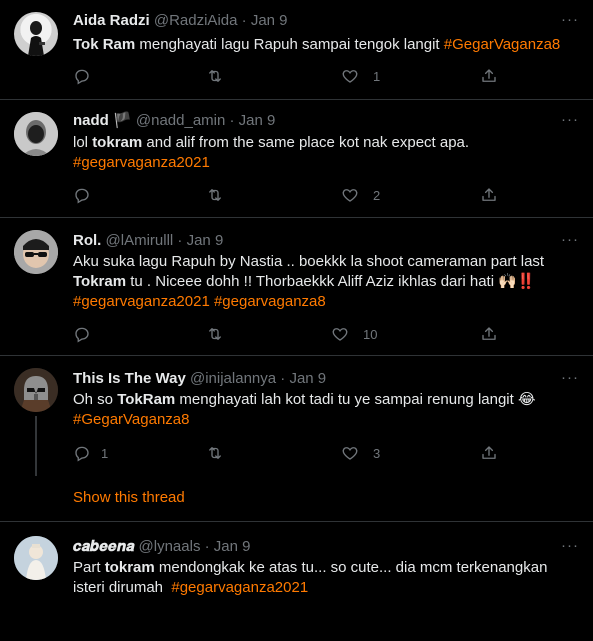 The height and width of the screenshot is (641, 593). What do you see at coordinates (140, 240) in the screenshot?
I see `user-handle: @lAmirulll` at bounding box center [140, 240].